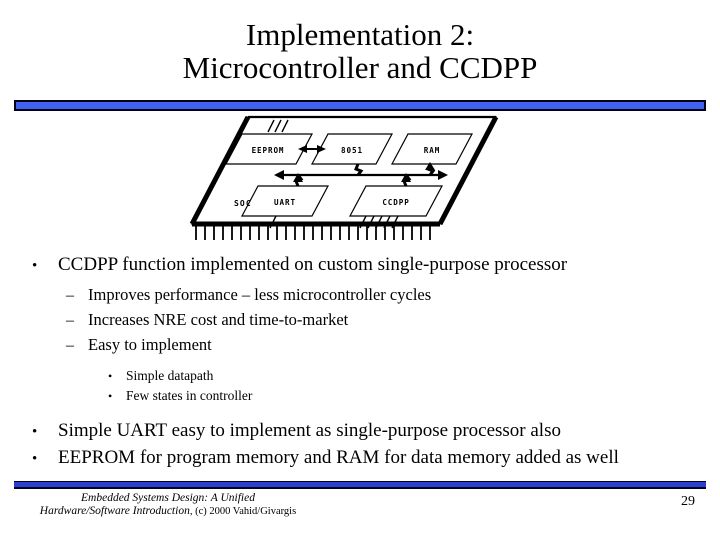 The image size is (720, 540). I want to click on bullet-l3-simple-datapath: • Simple datapath, so click(414, 376).